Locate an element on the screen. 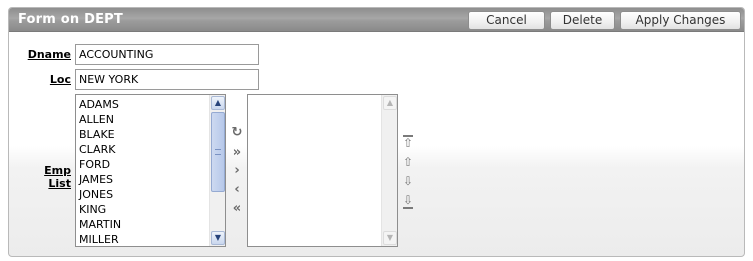 This screenshot has width=753, height=261. delete-button: Delete is located at coordinates (582, 20).